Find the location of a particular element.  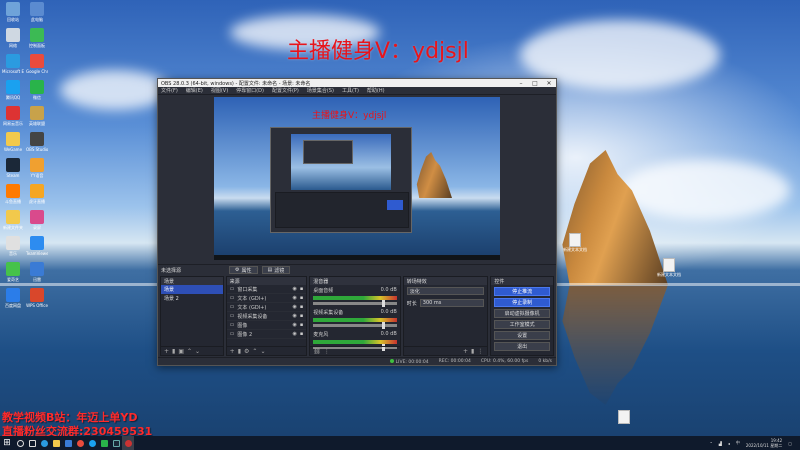

settings-button: 设置 is located at coordinates (522, 335).